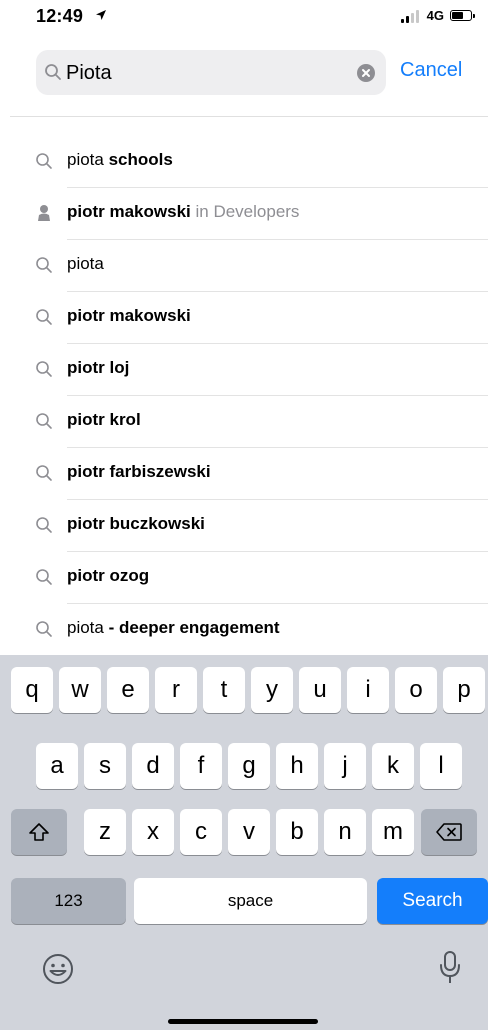 This screenshot has width=488, height=1030. Describe the element at coordinates (345, 766) in the screenshot. I see `key-j: j` at that location.